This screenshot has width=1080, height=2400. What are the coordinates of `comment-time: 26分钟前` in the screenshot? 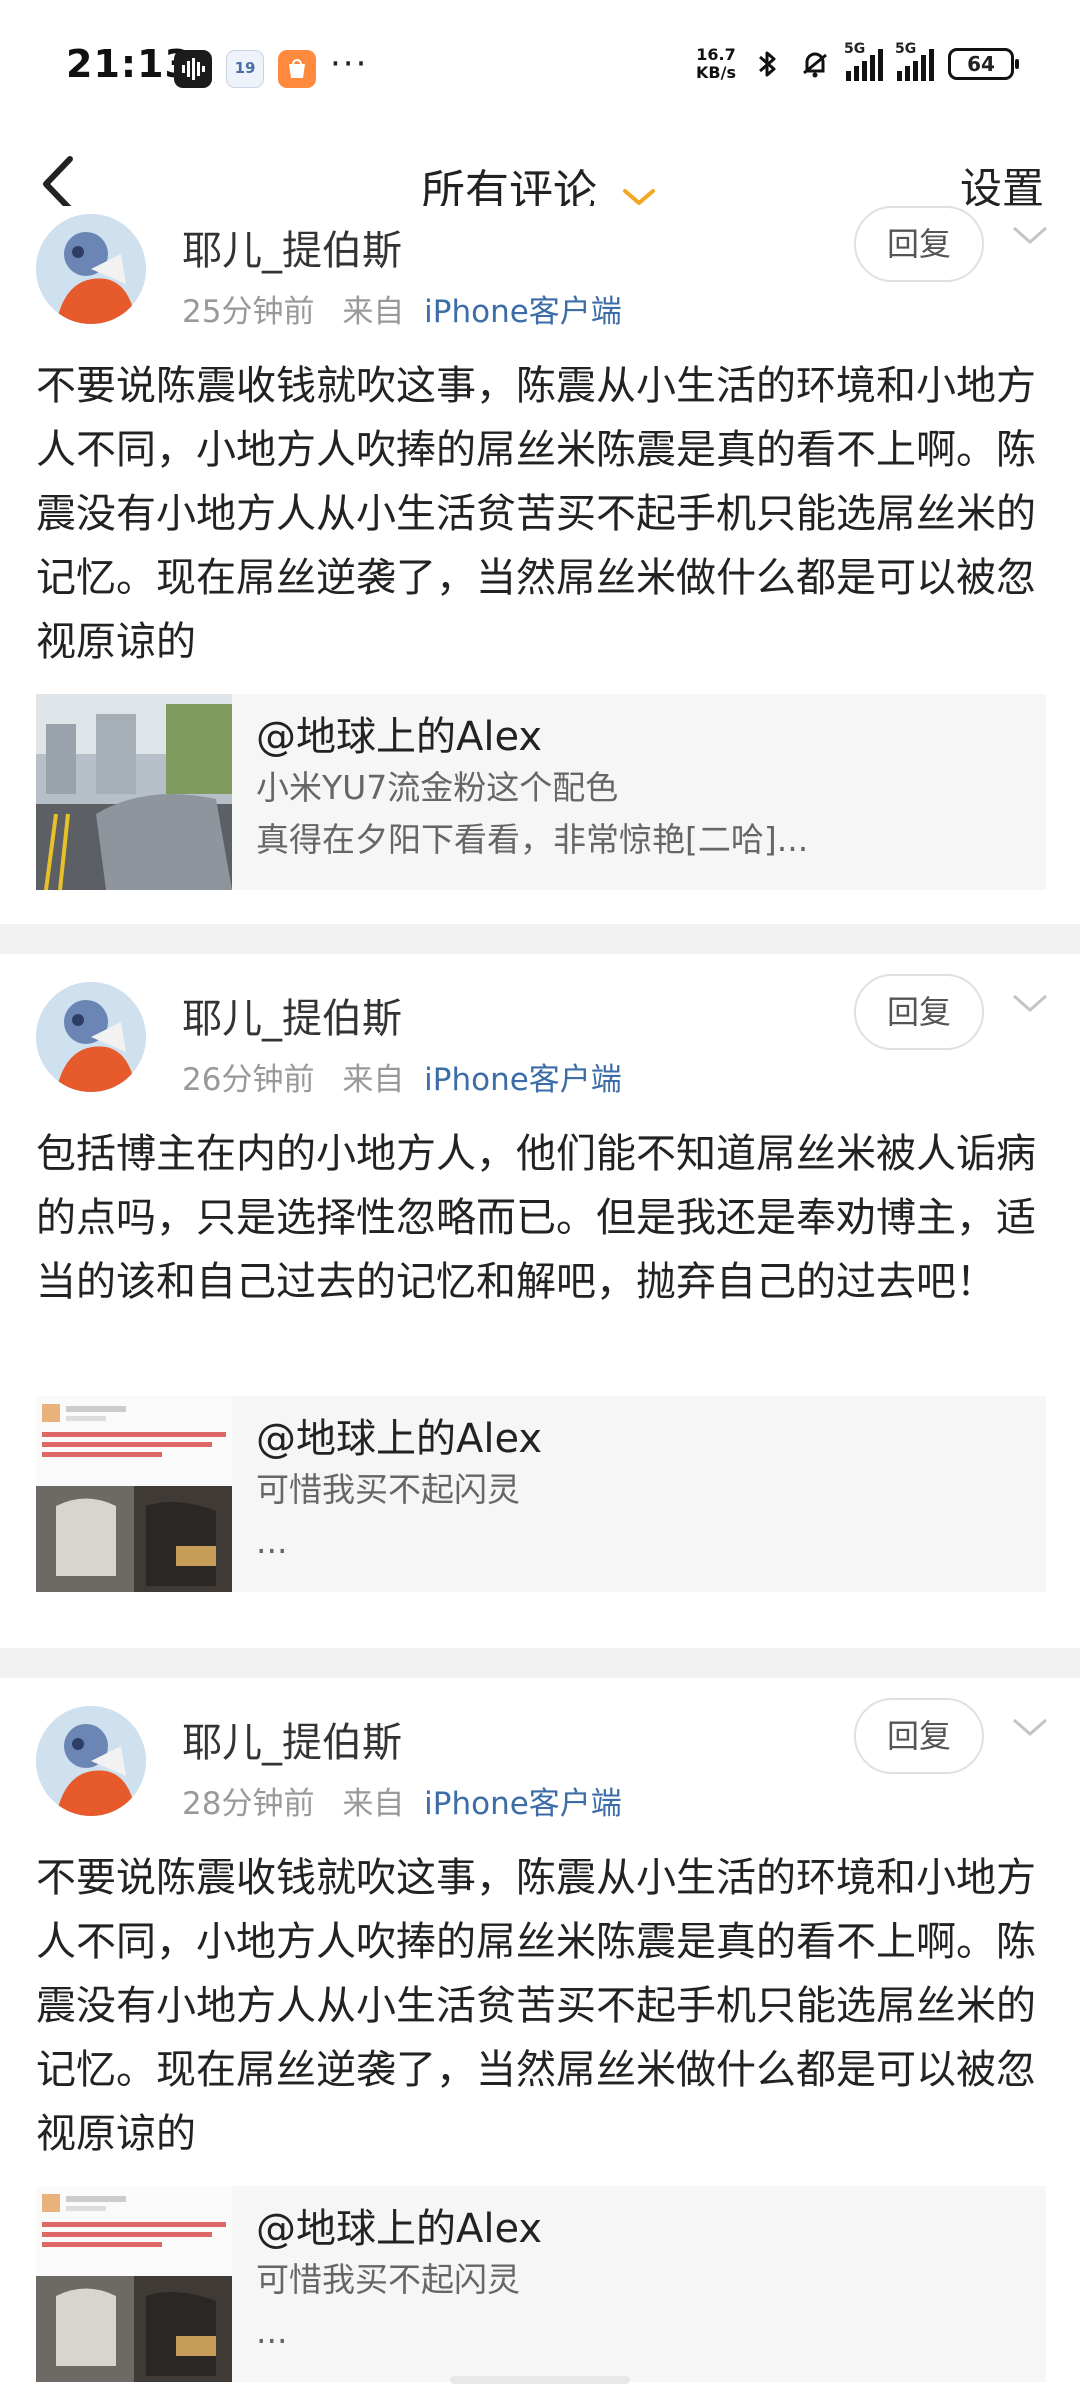 It's located at (248, 1080).